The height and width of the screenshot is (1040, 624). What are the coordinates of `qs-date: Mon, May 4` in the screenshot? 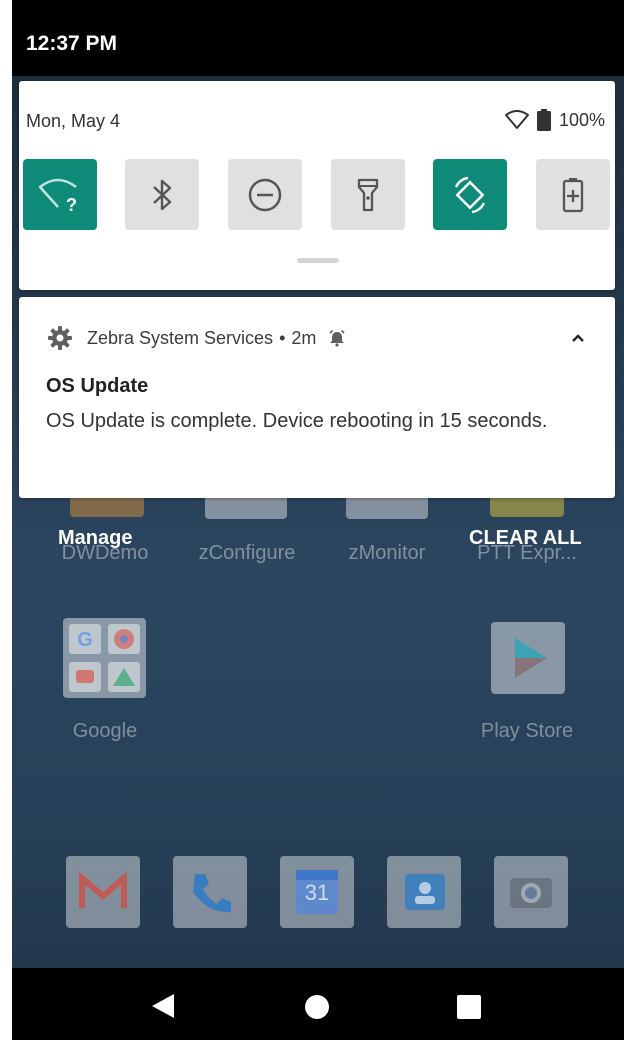 It's located at (73, 121).